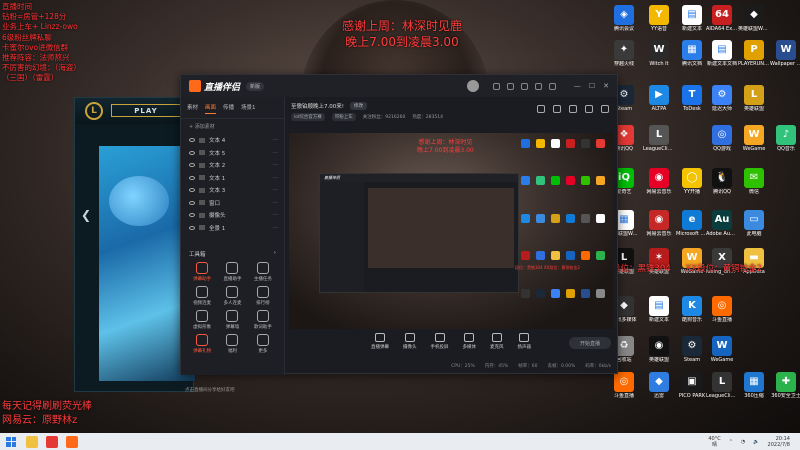  What do you see at coordinates (232, 296) in the screenshot?
I see `tool-item: 多人连麦` at bounding box center [232, 296].